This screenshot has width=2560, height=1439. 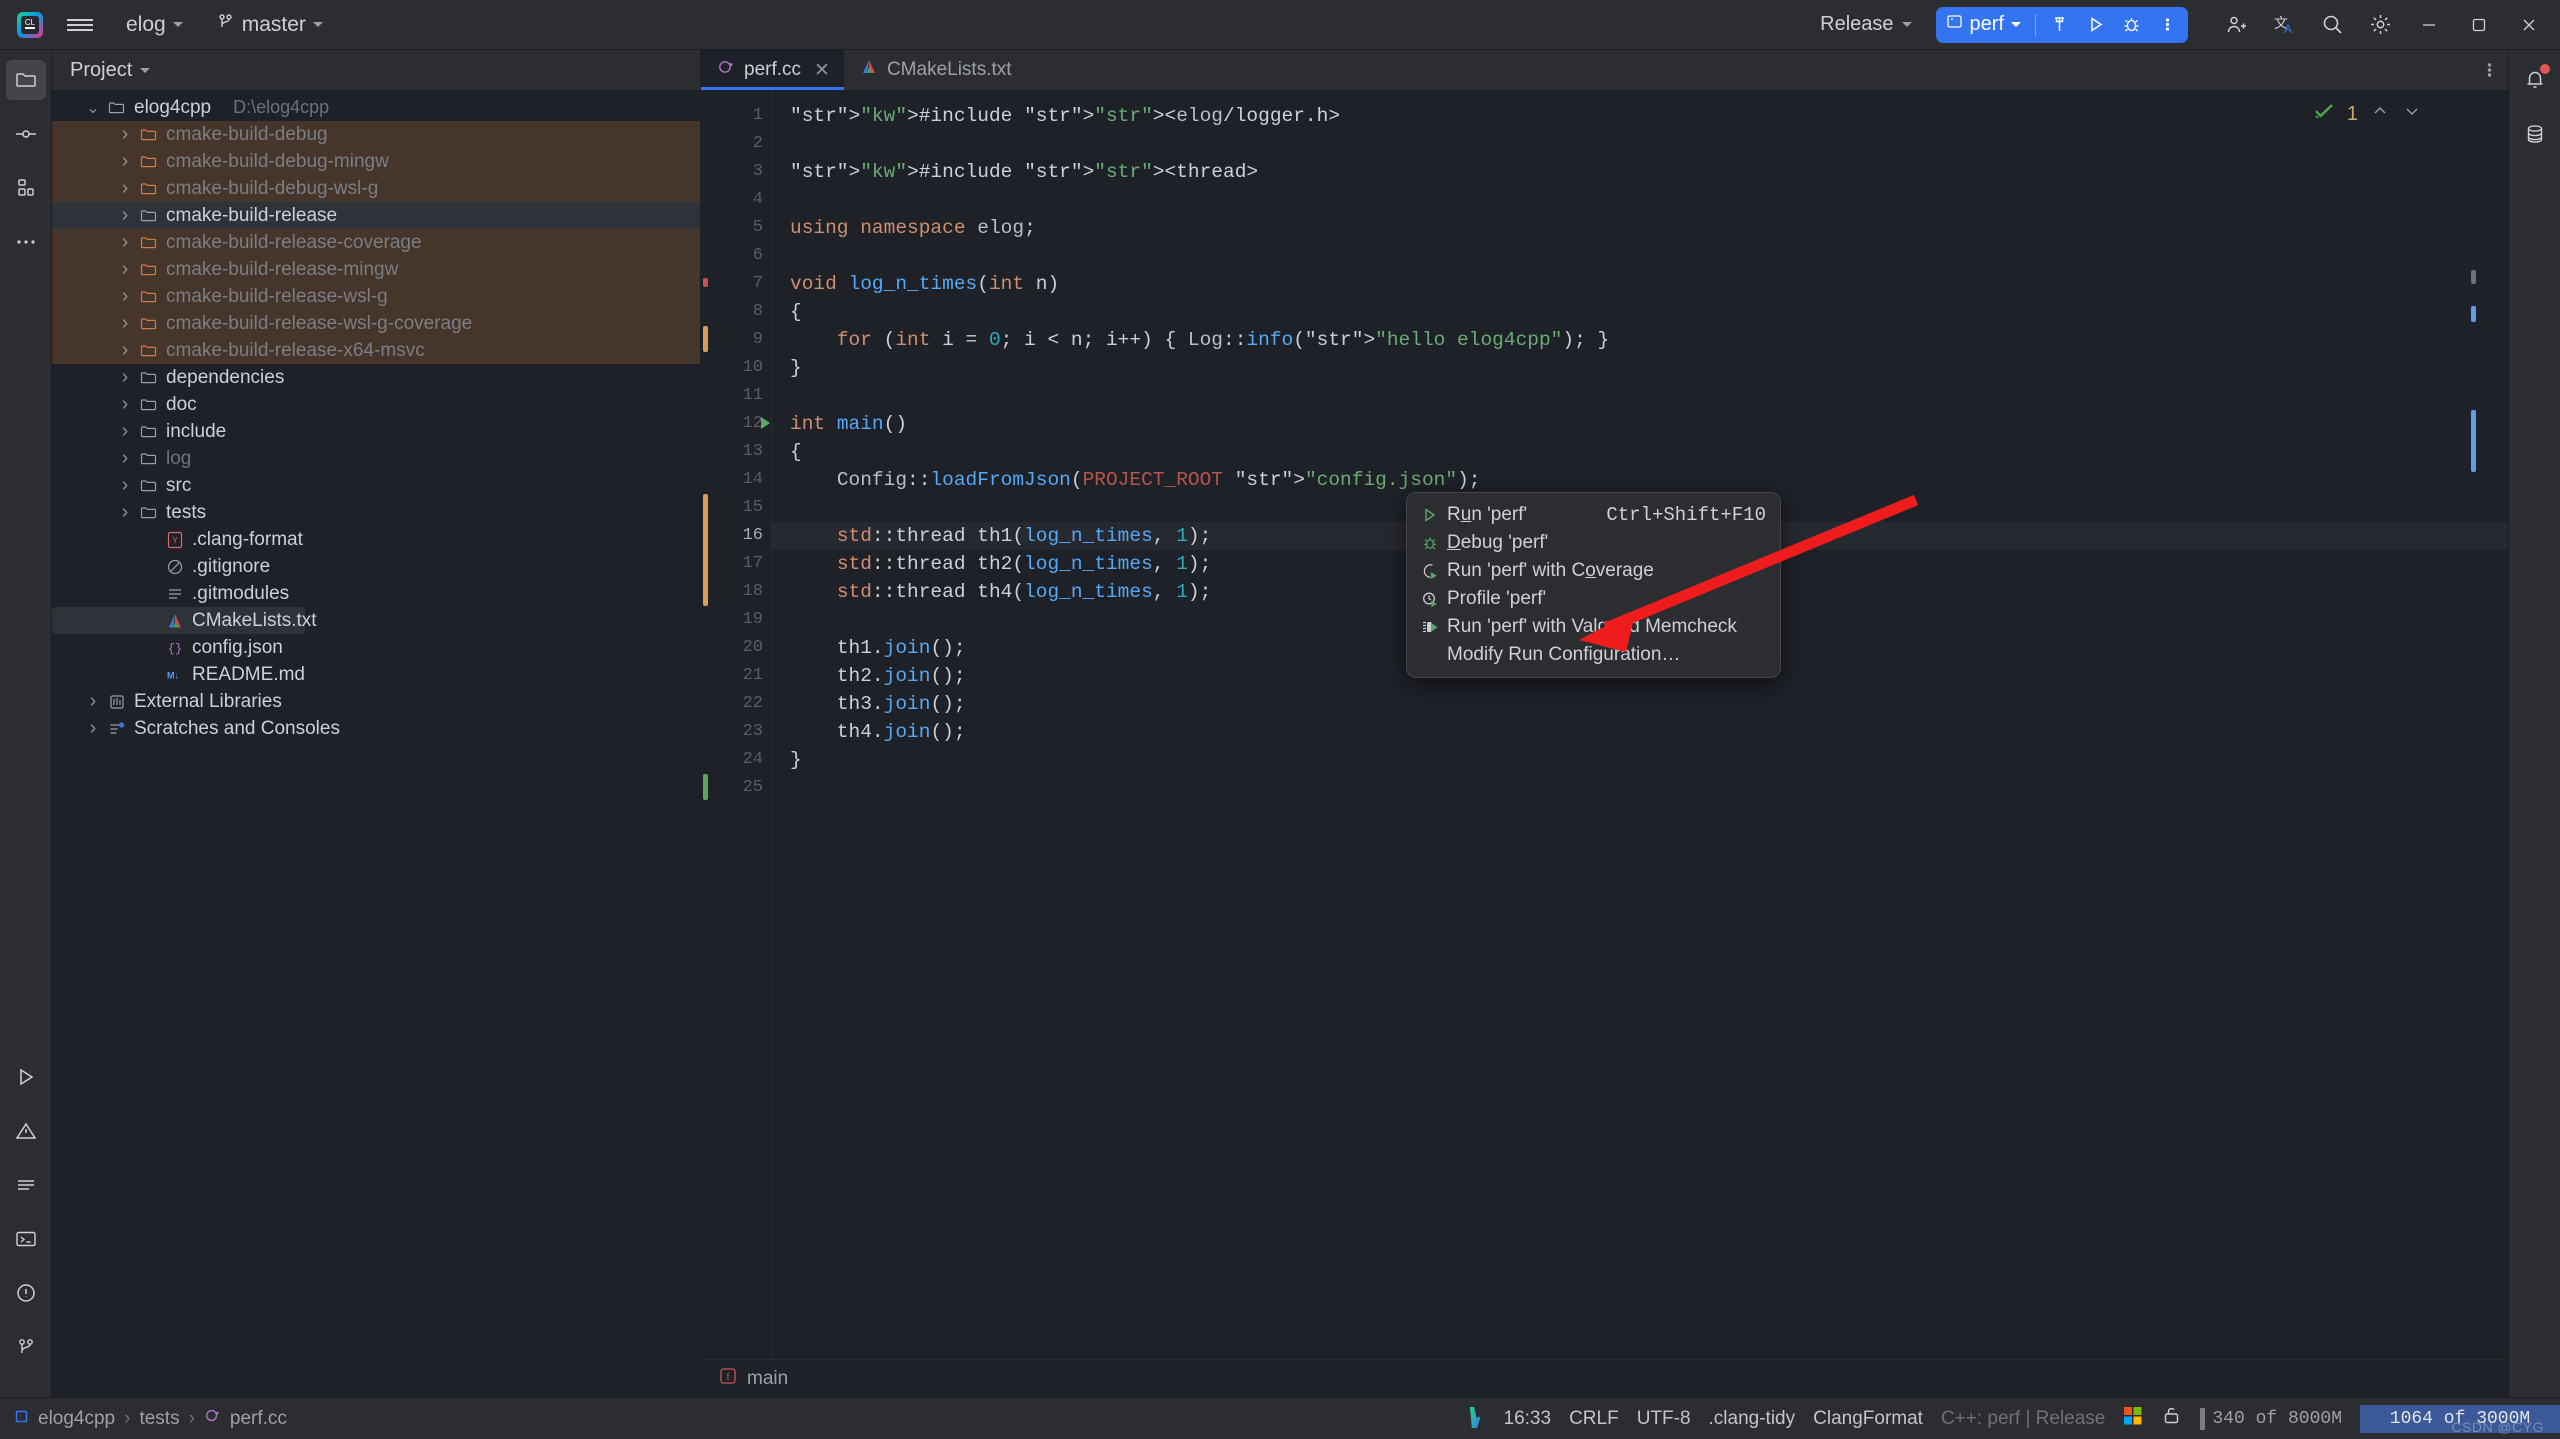 What do you see at coordinates (2095, 25) in the screenshot?
I see `run-button` at bounding box center [2095, 25].